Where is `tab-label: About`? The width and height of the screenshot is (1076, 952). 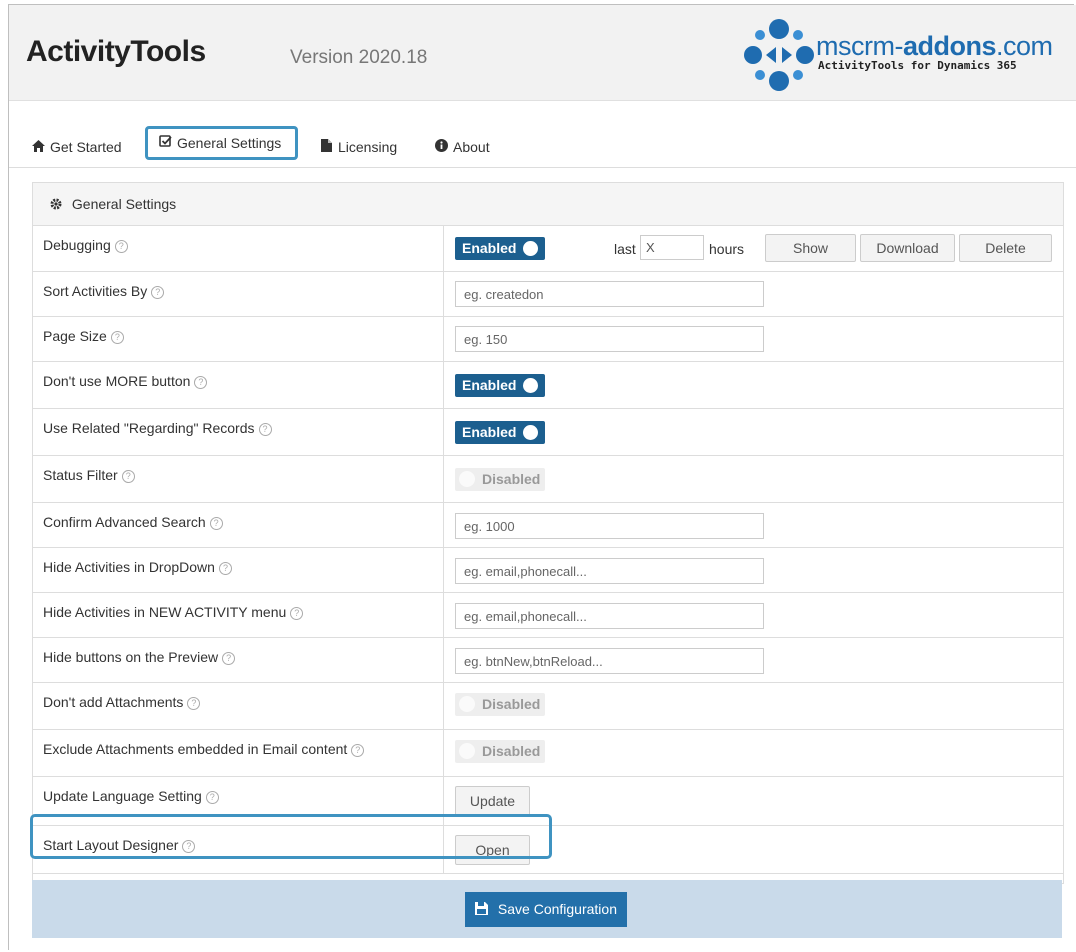
tab-label: About is located at coordinates (471, 147).